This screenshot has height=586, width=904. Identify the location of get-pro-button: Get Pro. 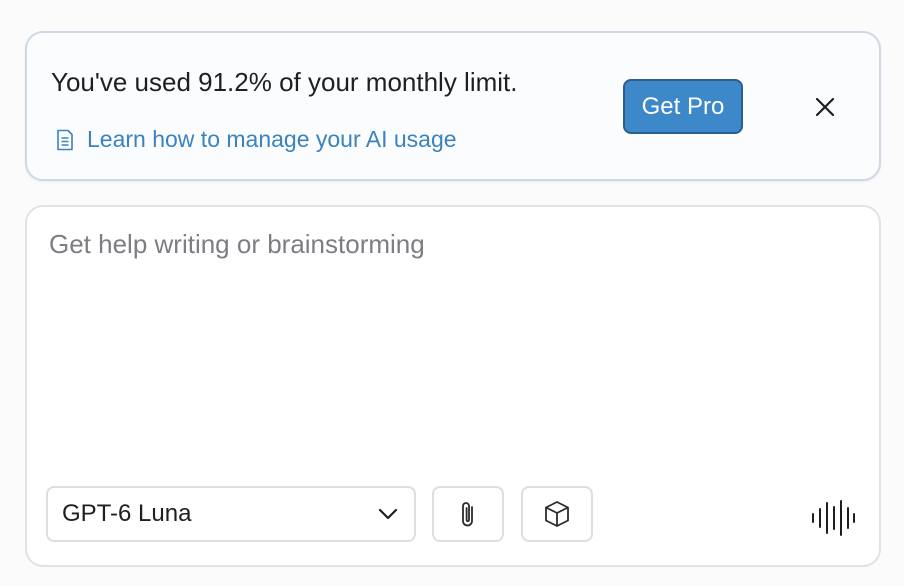
(683, 106).